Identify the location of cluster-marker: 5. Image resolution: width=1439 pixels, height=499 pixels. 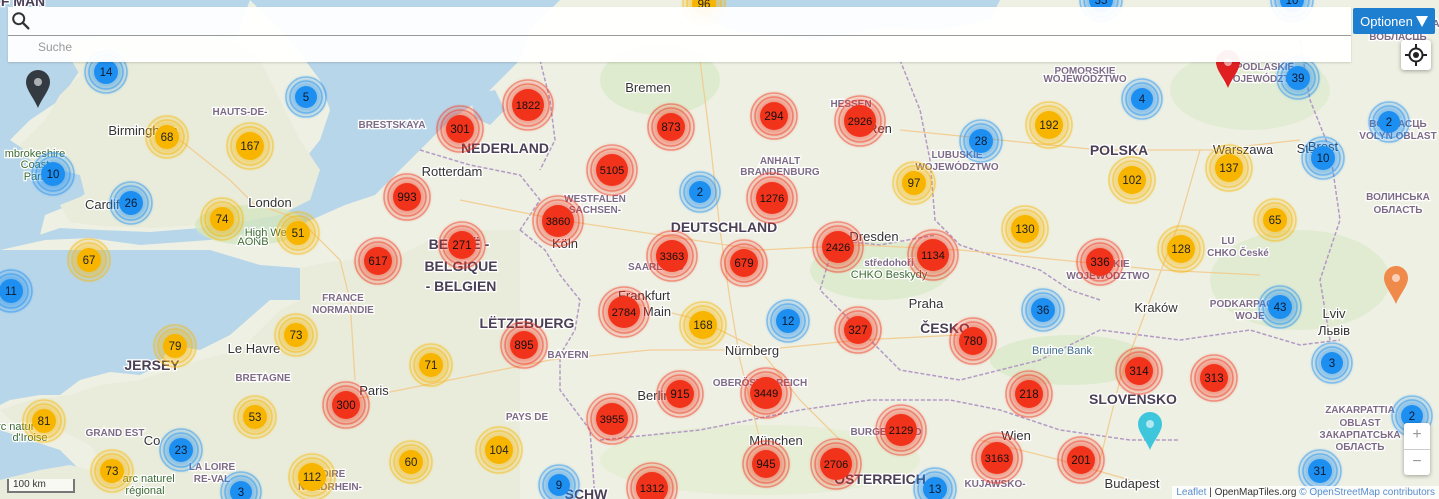
(306, 97).